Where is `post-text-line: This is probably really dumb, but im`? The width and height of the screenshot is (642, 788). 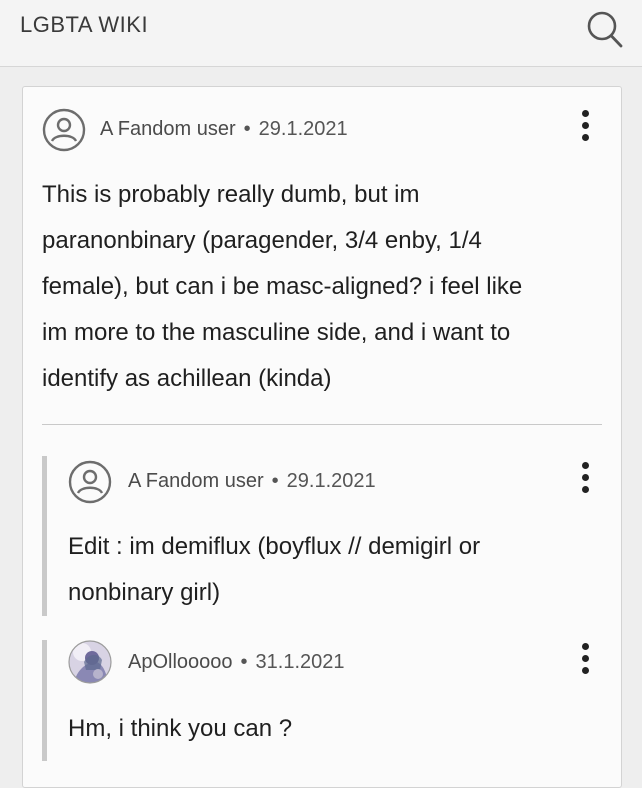
post-text-line: This is probably really dumb, but im is located at coordinates (231, 194).